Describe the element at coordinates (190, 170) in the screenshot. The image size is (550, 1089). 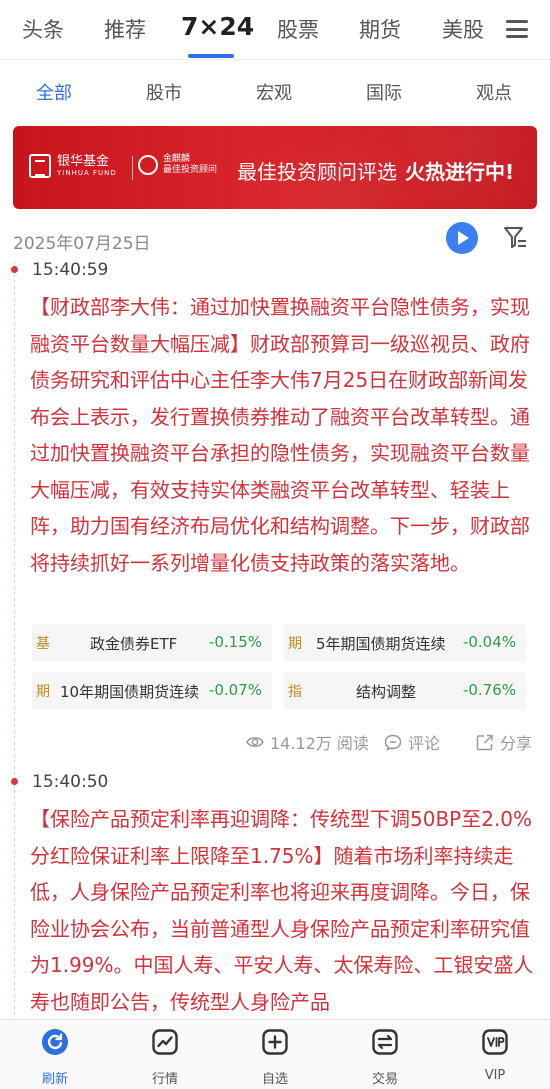
I see `brand2-line2: 最佳投资顾问` at that location.